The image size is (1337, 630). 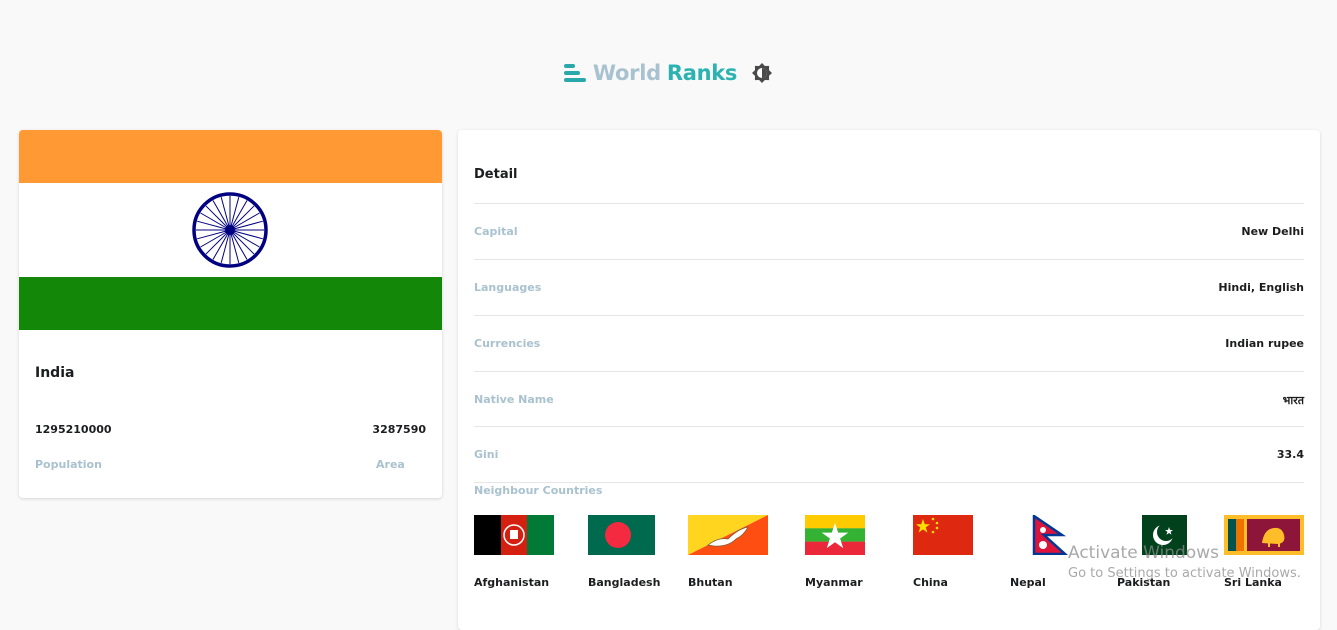 I want to click on header: World Ranks, so click(x=668, y=73).